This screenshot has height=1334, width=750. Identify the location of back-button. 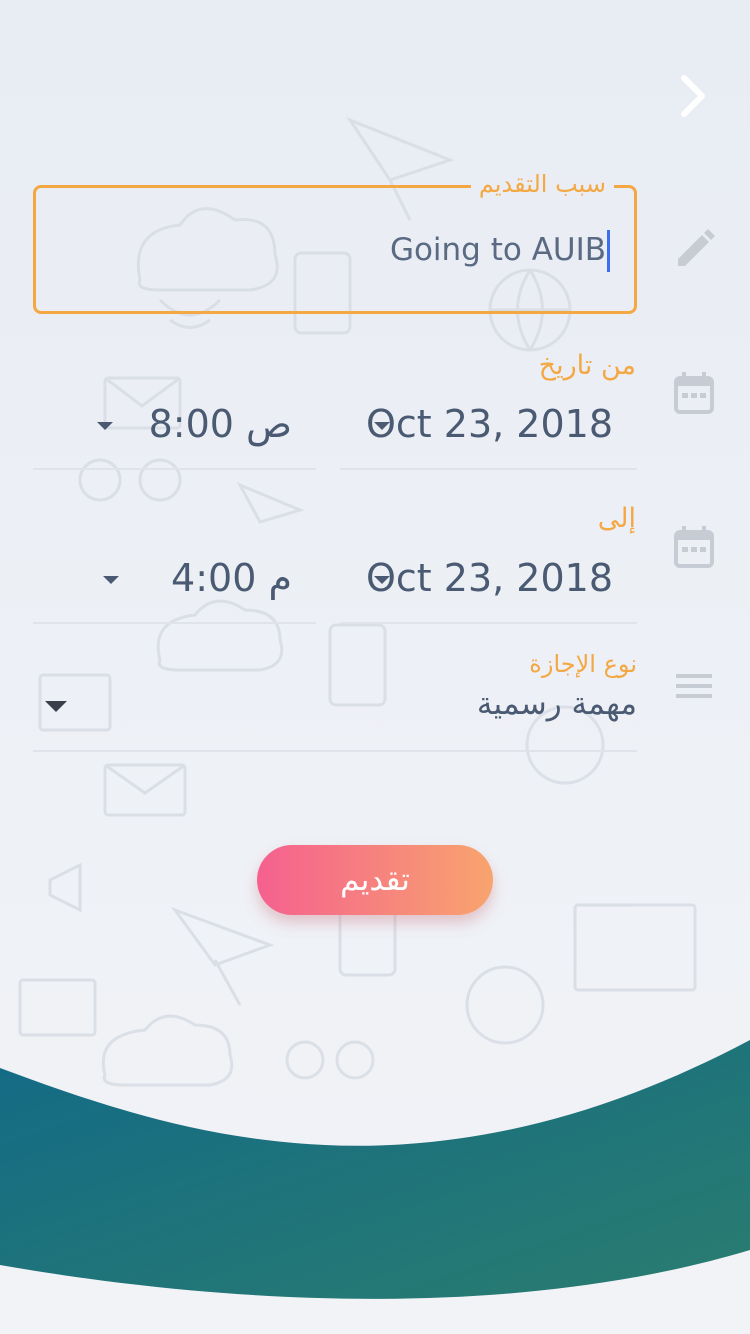
(694, 96).